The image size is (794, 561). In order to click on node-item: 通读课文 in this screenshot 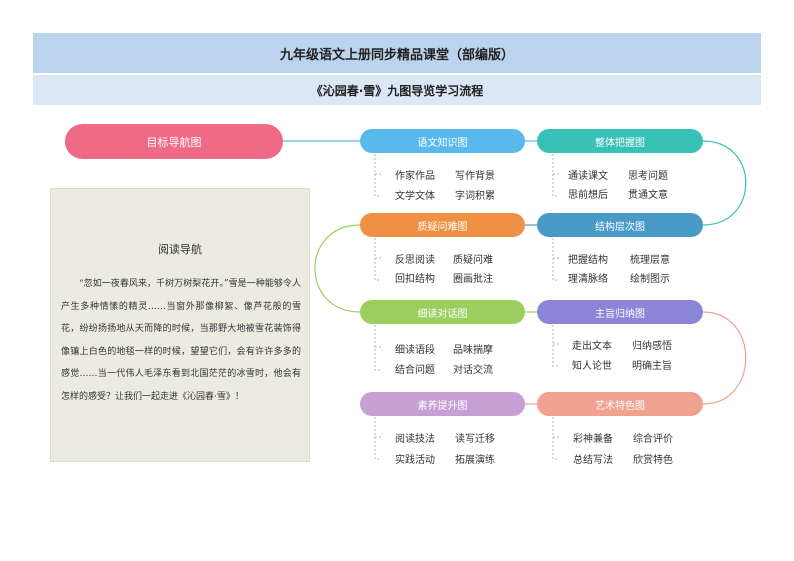, I will do `click(588, 176)`.